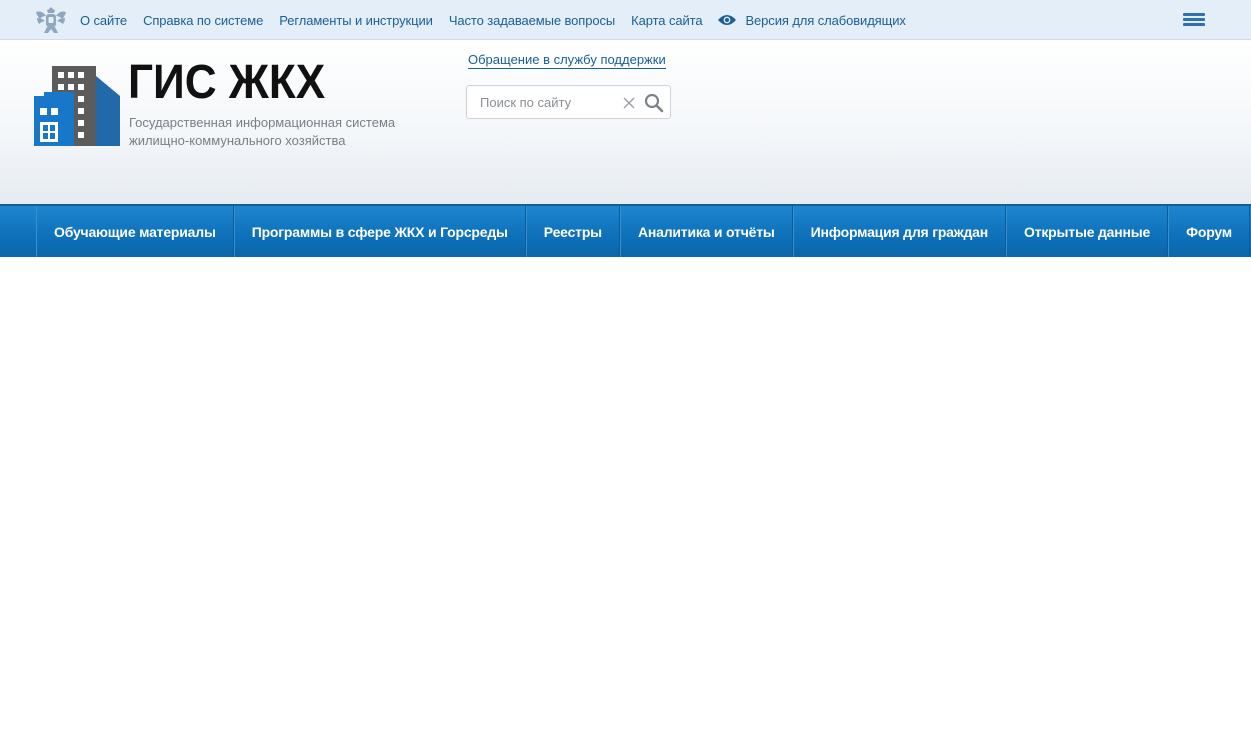 The width and height of the screenshot is (1251, 750). What do you see at coordinates (262, 122) in the screenshot?
I see `site-subtitle-line1: Государственная информационная система` at bounding box center [262, 122].